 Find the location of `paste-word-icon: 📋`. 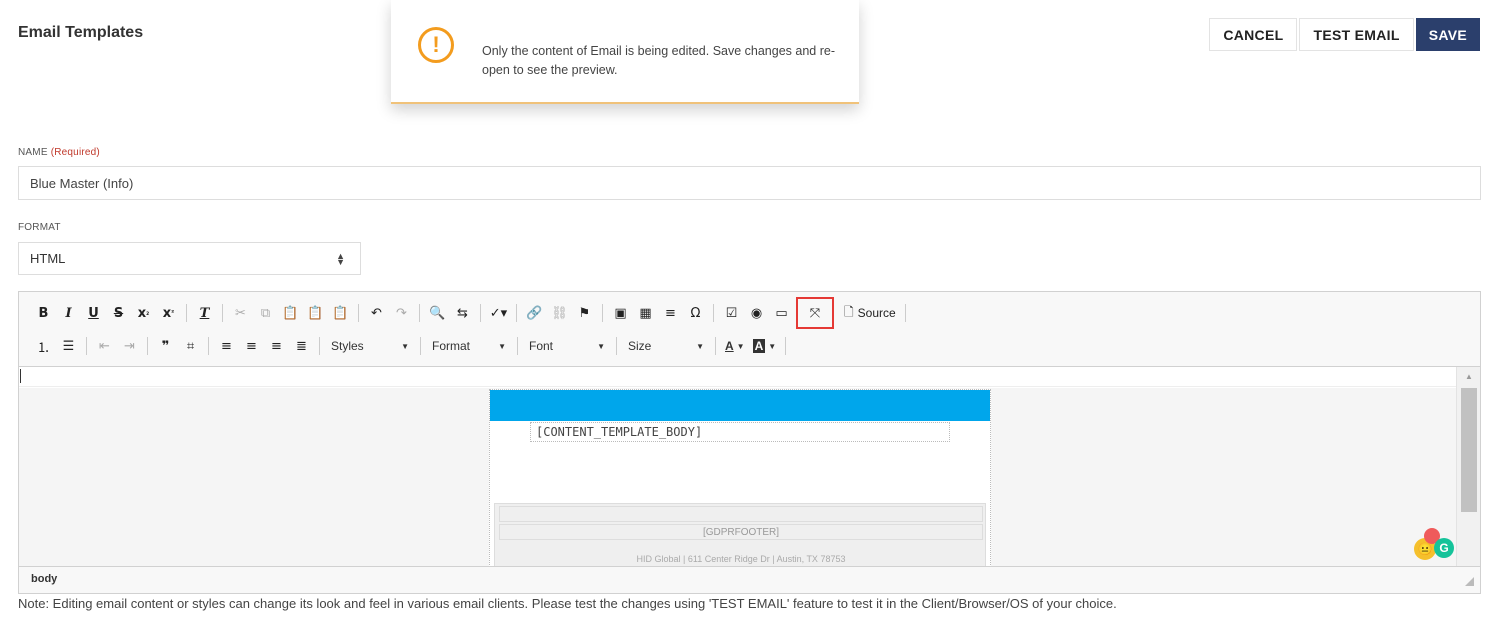

paste-word-icon: 📋 is located at coordinates (340, 313).